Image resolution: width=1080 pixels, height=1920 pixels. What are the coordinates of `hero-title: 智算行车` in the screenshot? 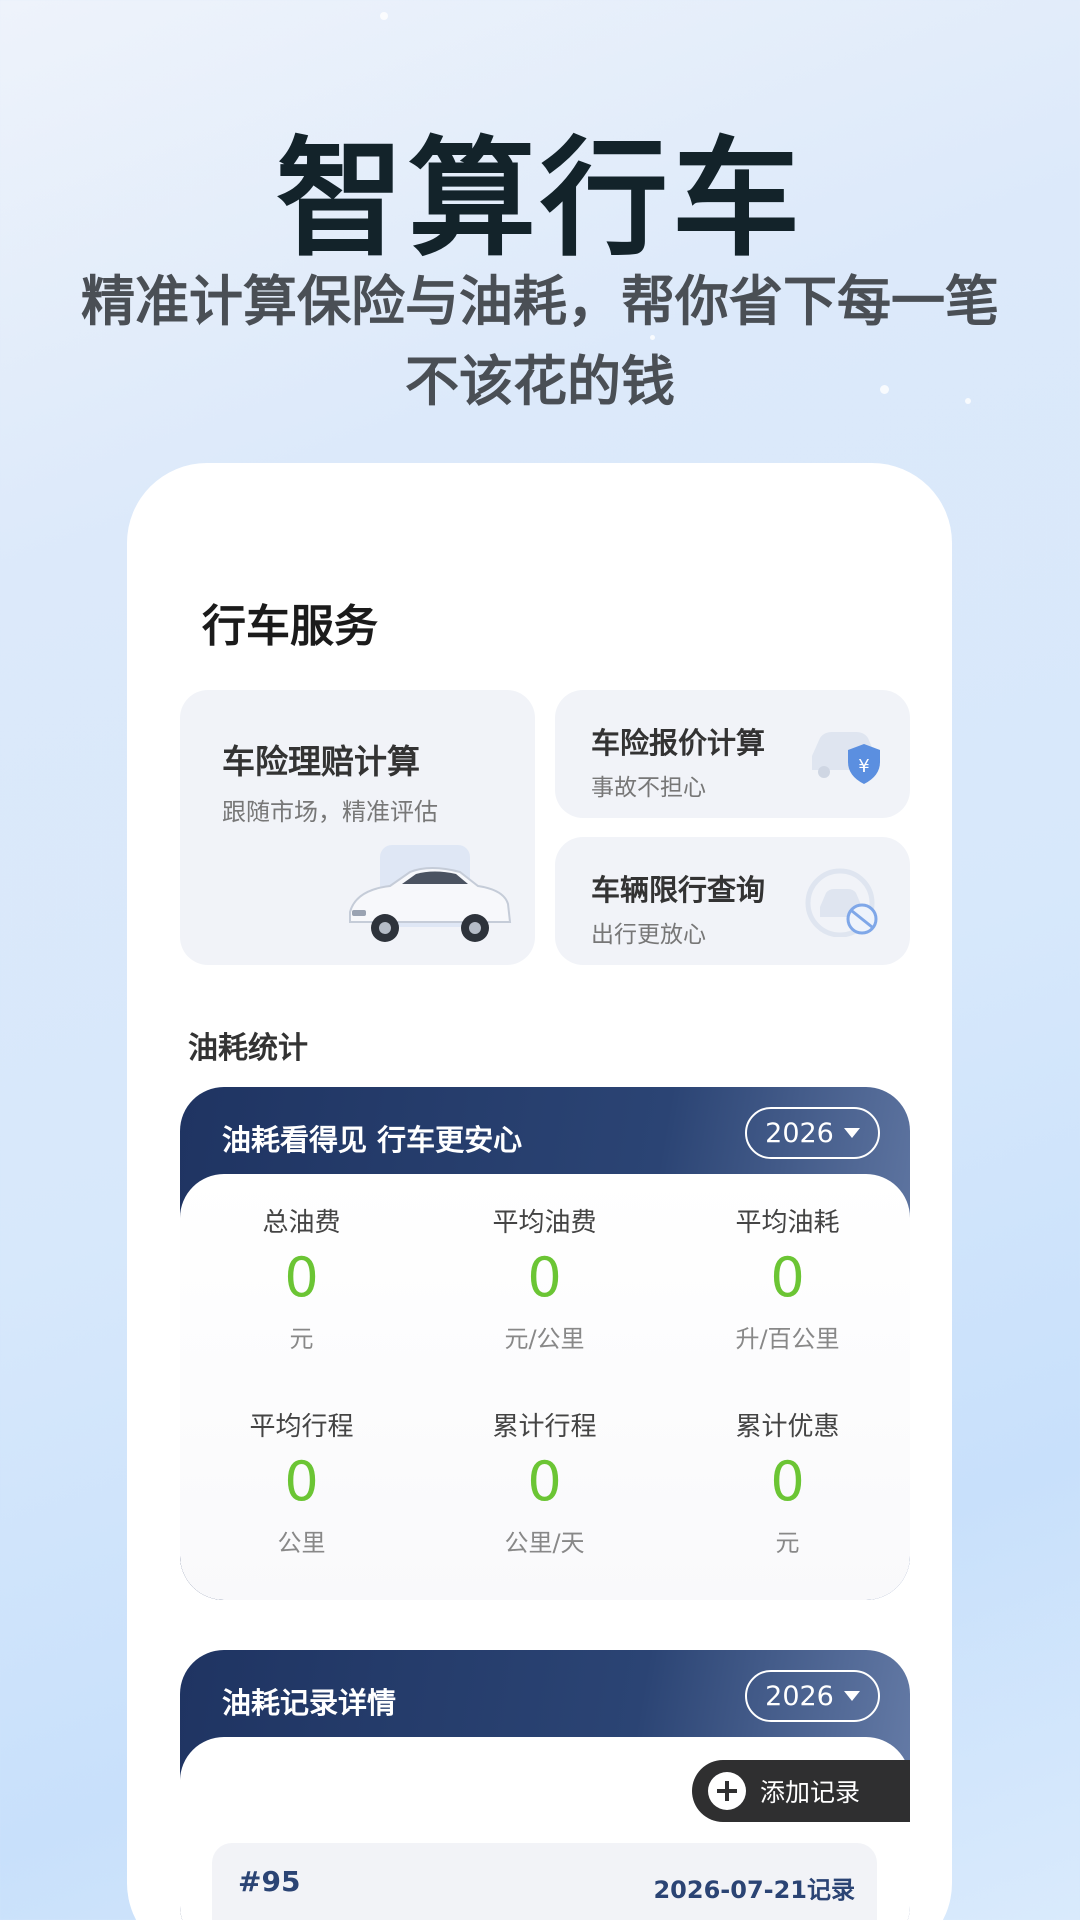 It's located at (539, 199).